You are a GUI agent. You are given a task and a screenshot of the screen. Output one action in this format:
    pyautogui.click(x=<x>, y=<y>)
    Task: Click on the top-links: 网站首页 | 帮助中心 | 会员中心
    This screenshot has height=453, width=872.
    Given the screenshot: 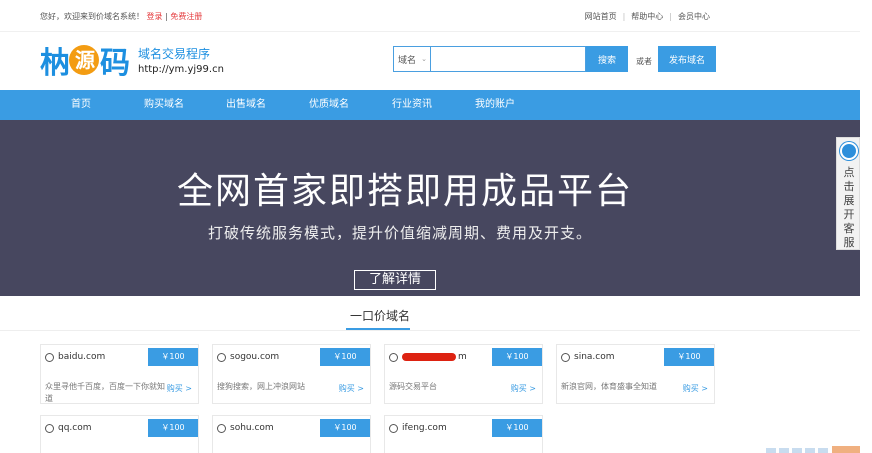 What is the action you would take?
    pyautogui.click(x=647, y=16)
    